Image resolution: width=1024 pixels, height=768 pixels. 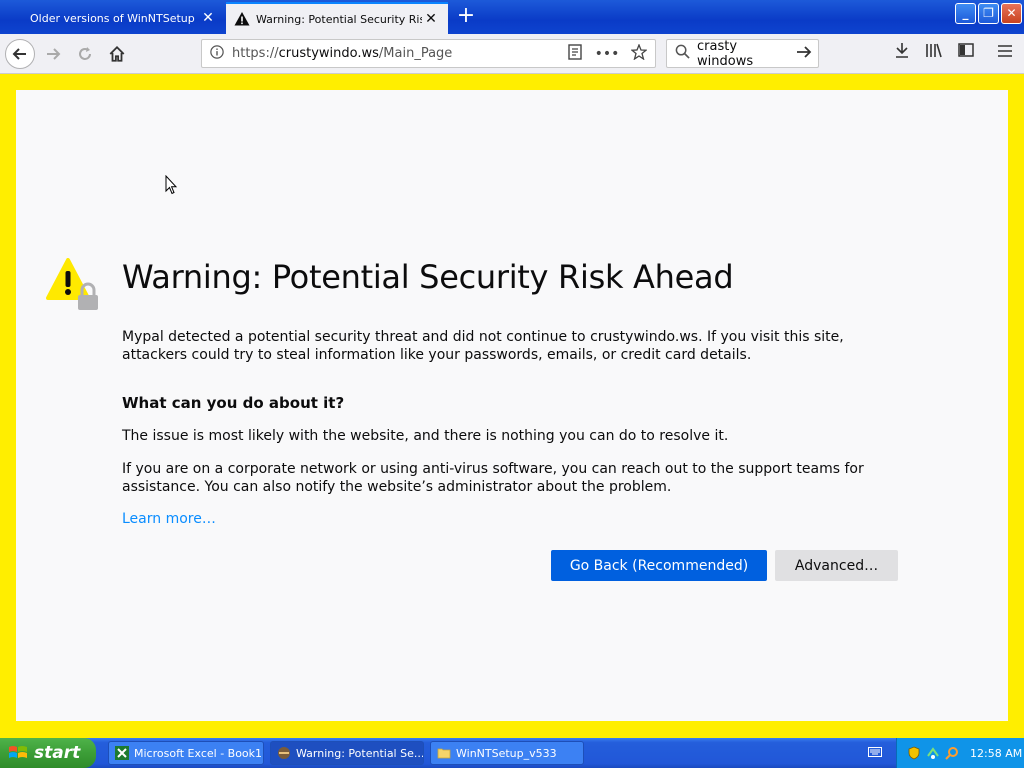 I want to click on tab-older-versions: Older versions of WinNTSetup (W ✕, so click(x=112, y=18).